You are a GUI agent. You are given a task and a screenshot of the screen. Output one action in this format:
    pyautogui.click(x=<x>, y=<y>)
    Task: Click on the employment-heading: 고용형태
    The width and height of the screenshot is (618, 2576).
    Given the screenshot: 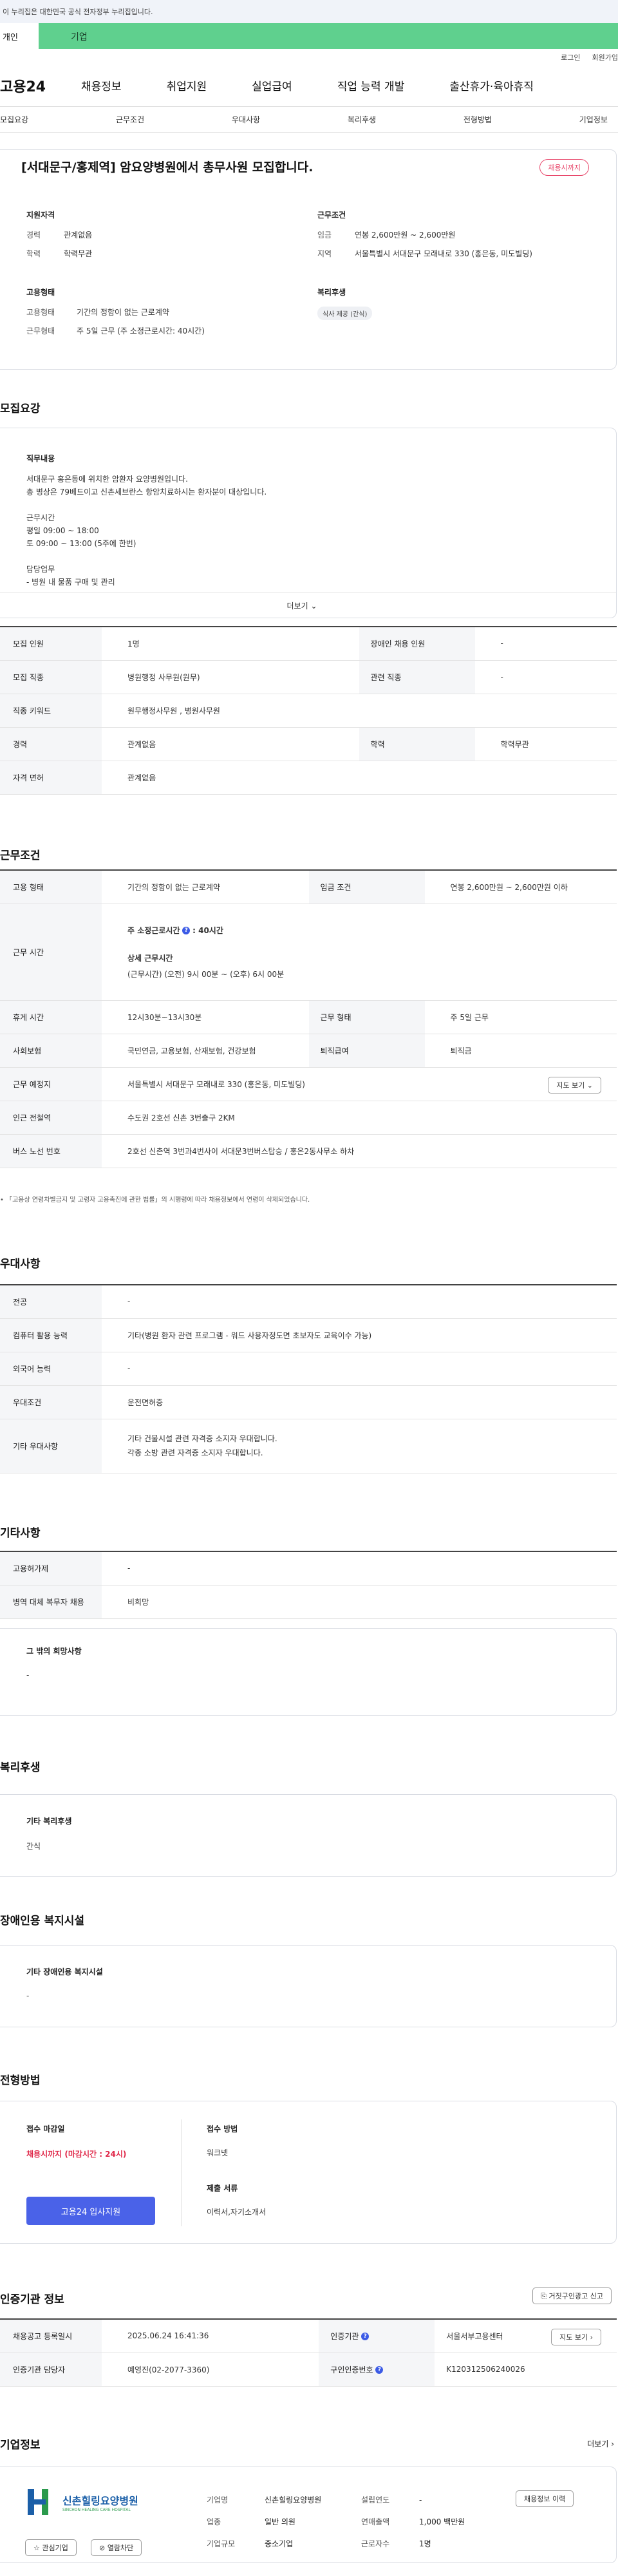 What is the action you would take?
    pyautogui.click(x=40, y=293)
    